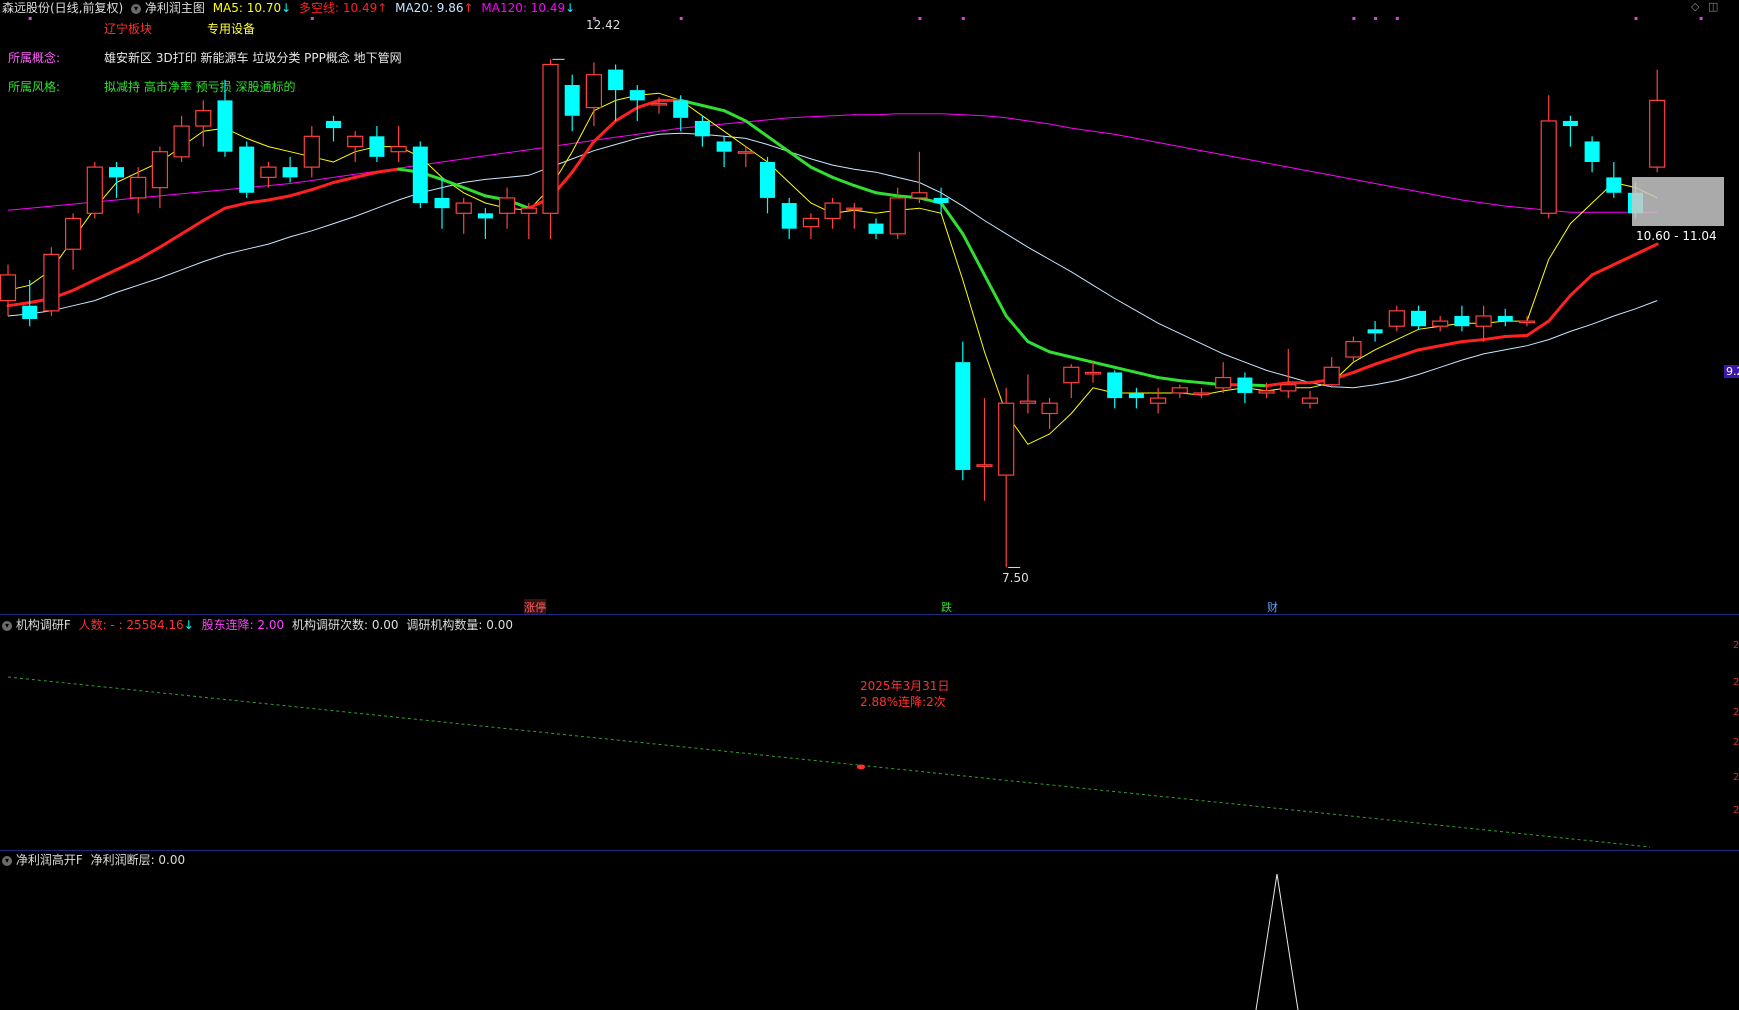 The height and width of the screenshot is (1010, 1739). What do you see at coordinates (946, 607) in the screenshot?
I see `event-marker-drop: 跌` at bounding box center [946, 607].